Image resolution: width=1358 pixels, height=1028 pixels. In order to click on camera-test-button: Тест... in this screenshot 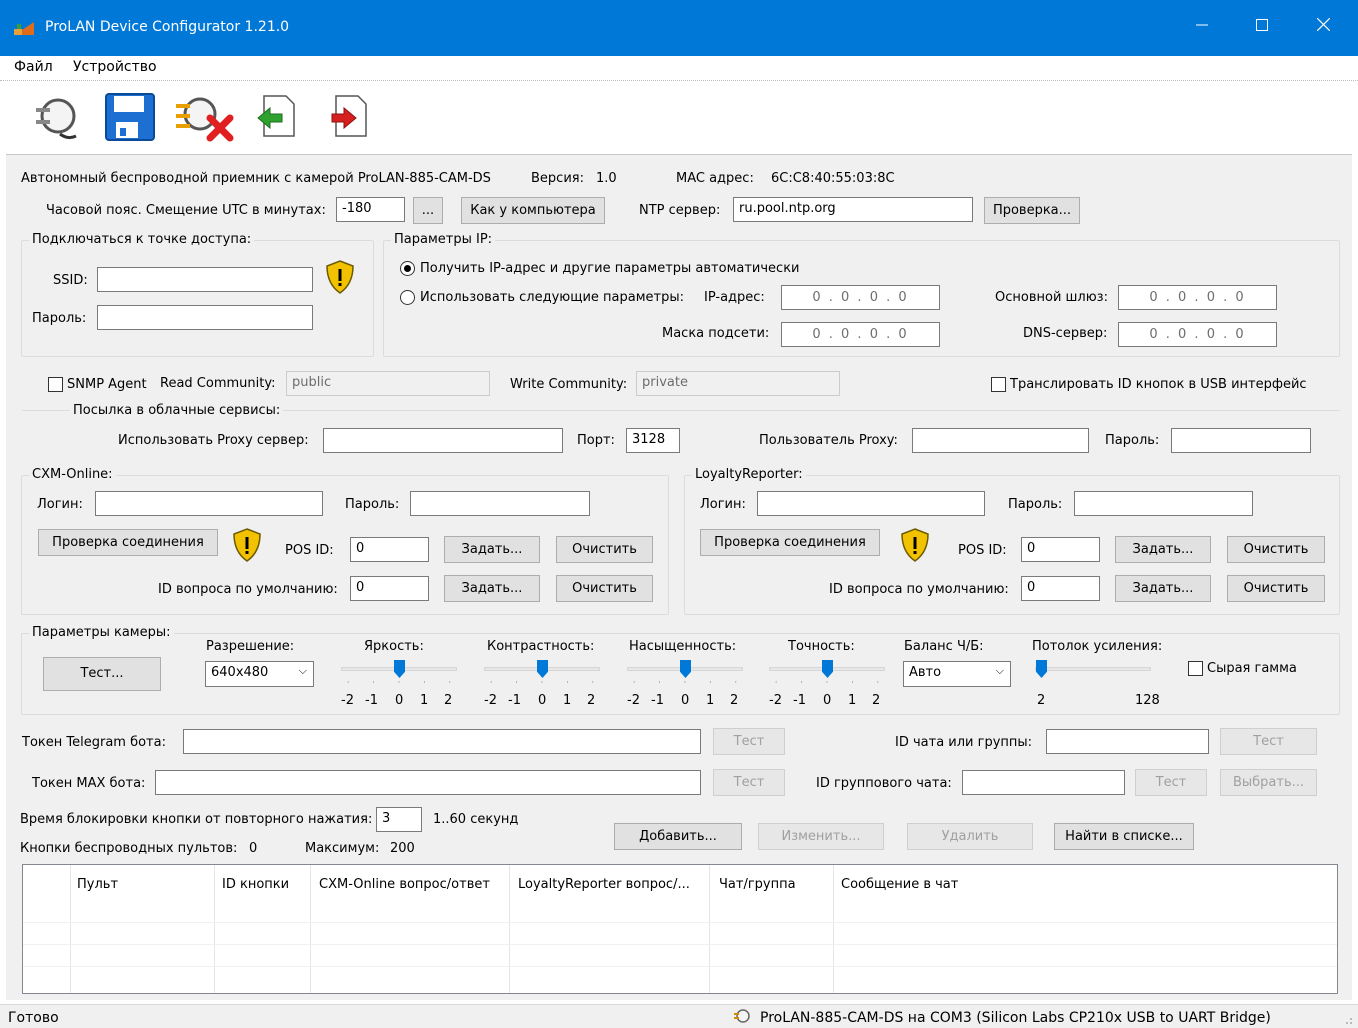, I will do `click(102, 674)`.